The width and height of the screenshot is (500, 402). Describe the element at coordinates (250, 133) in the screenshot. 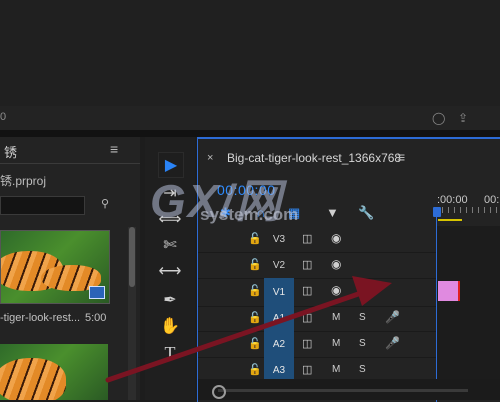

I see `panel-divider` at that location.